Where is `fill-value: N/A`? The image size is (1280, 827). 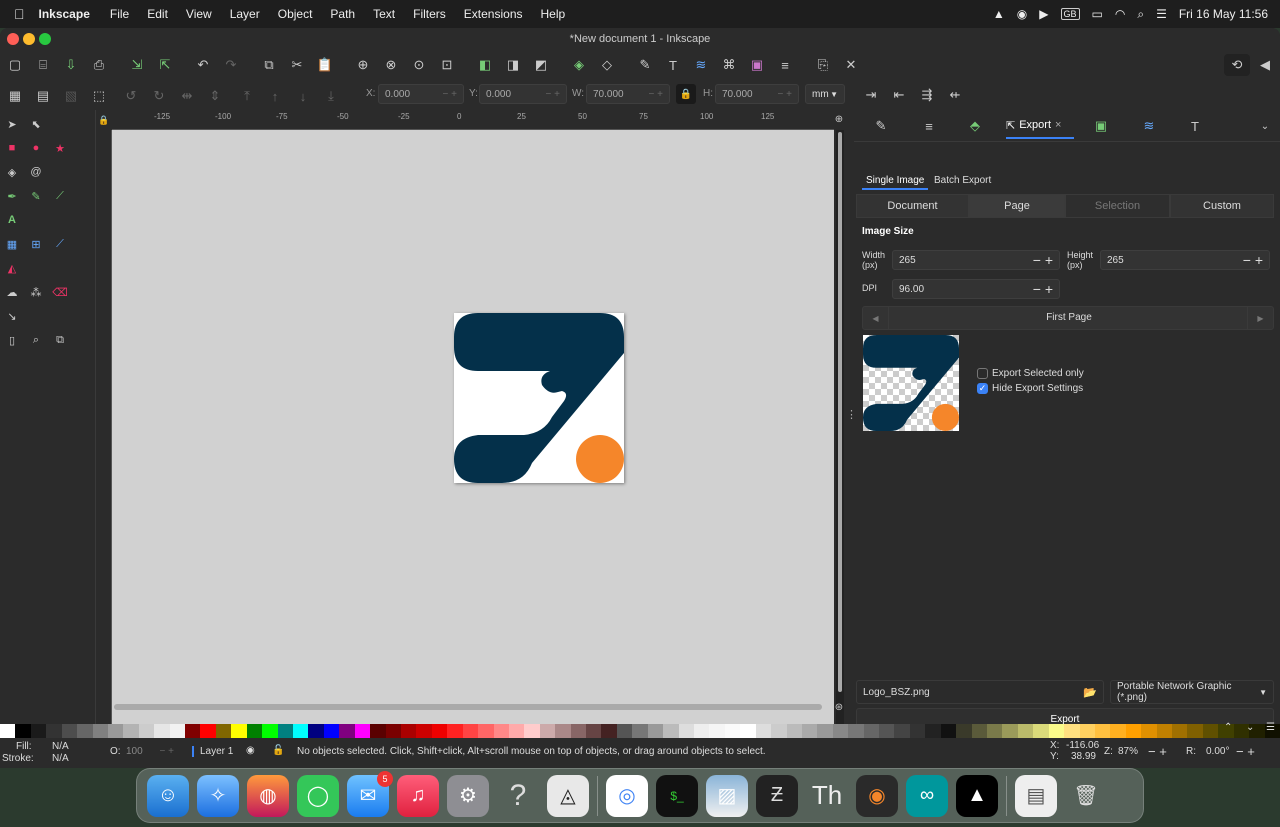
fill-value: N/A is located at coordinates (60, 746).